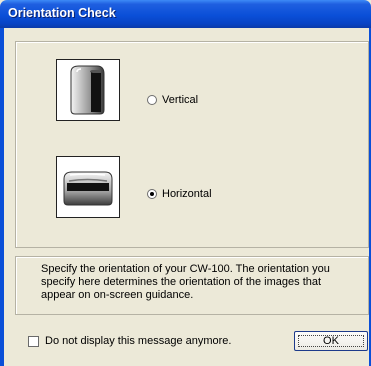 The height and width of the screenshot is (366, 371). What do you see at coordinates (152, 100) in the screenshot?
I see `vertical-radio` at bounding box center [152, 100].